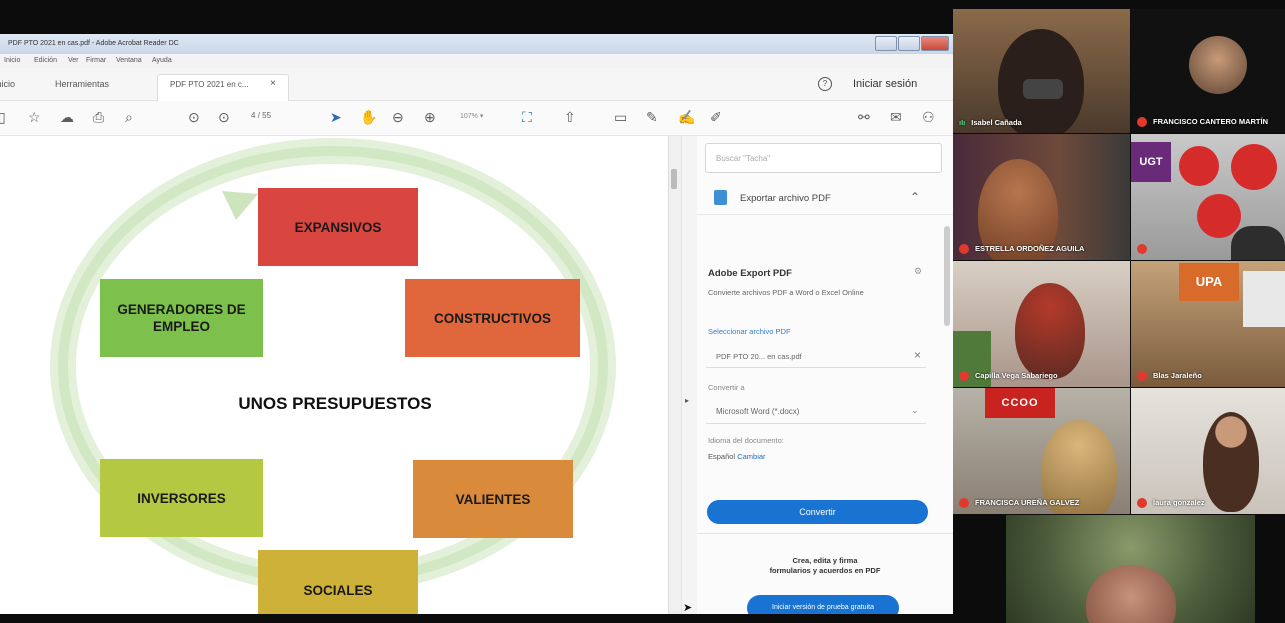 The image size is (1285, 623). I want to click on participant-name-text: FRANCISCA UREÑA GALVEZ, so click(1027, 502).